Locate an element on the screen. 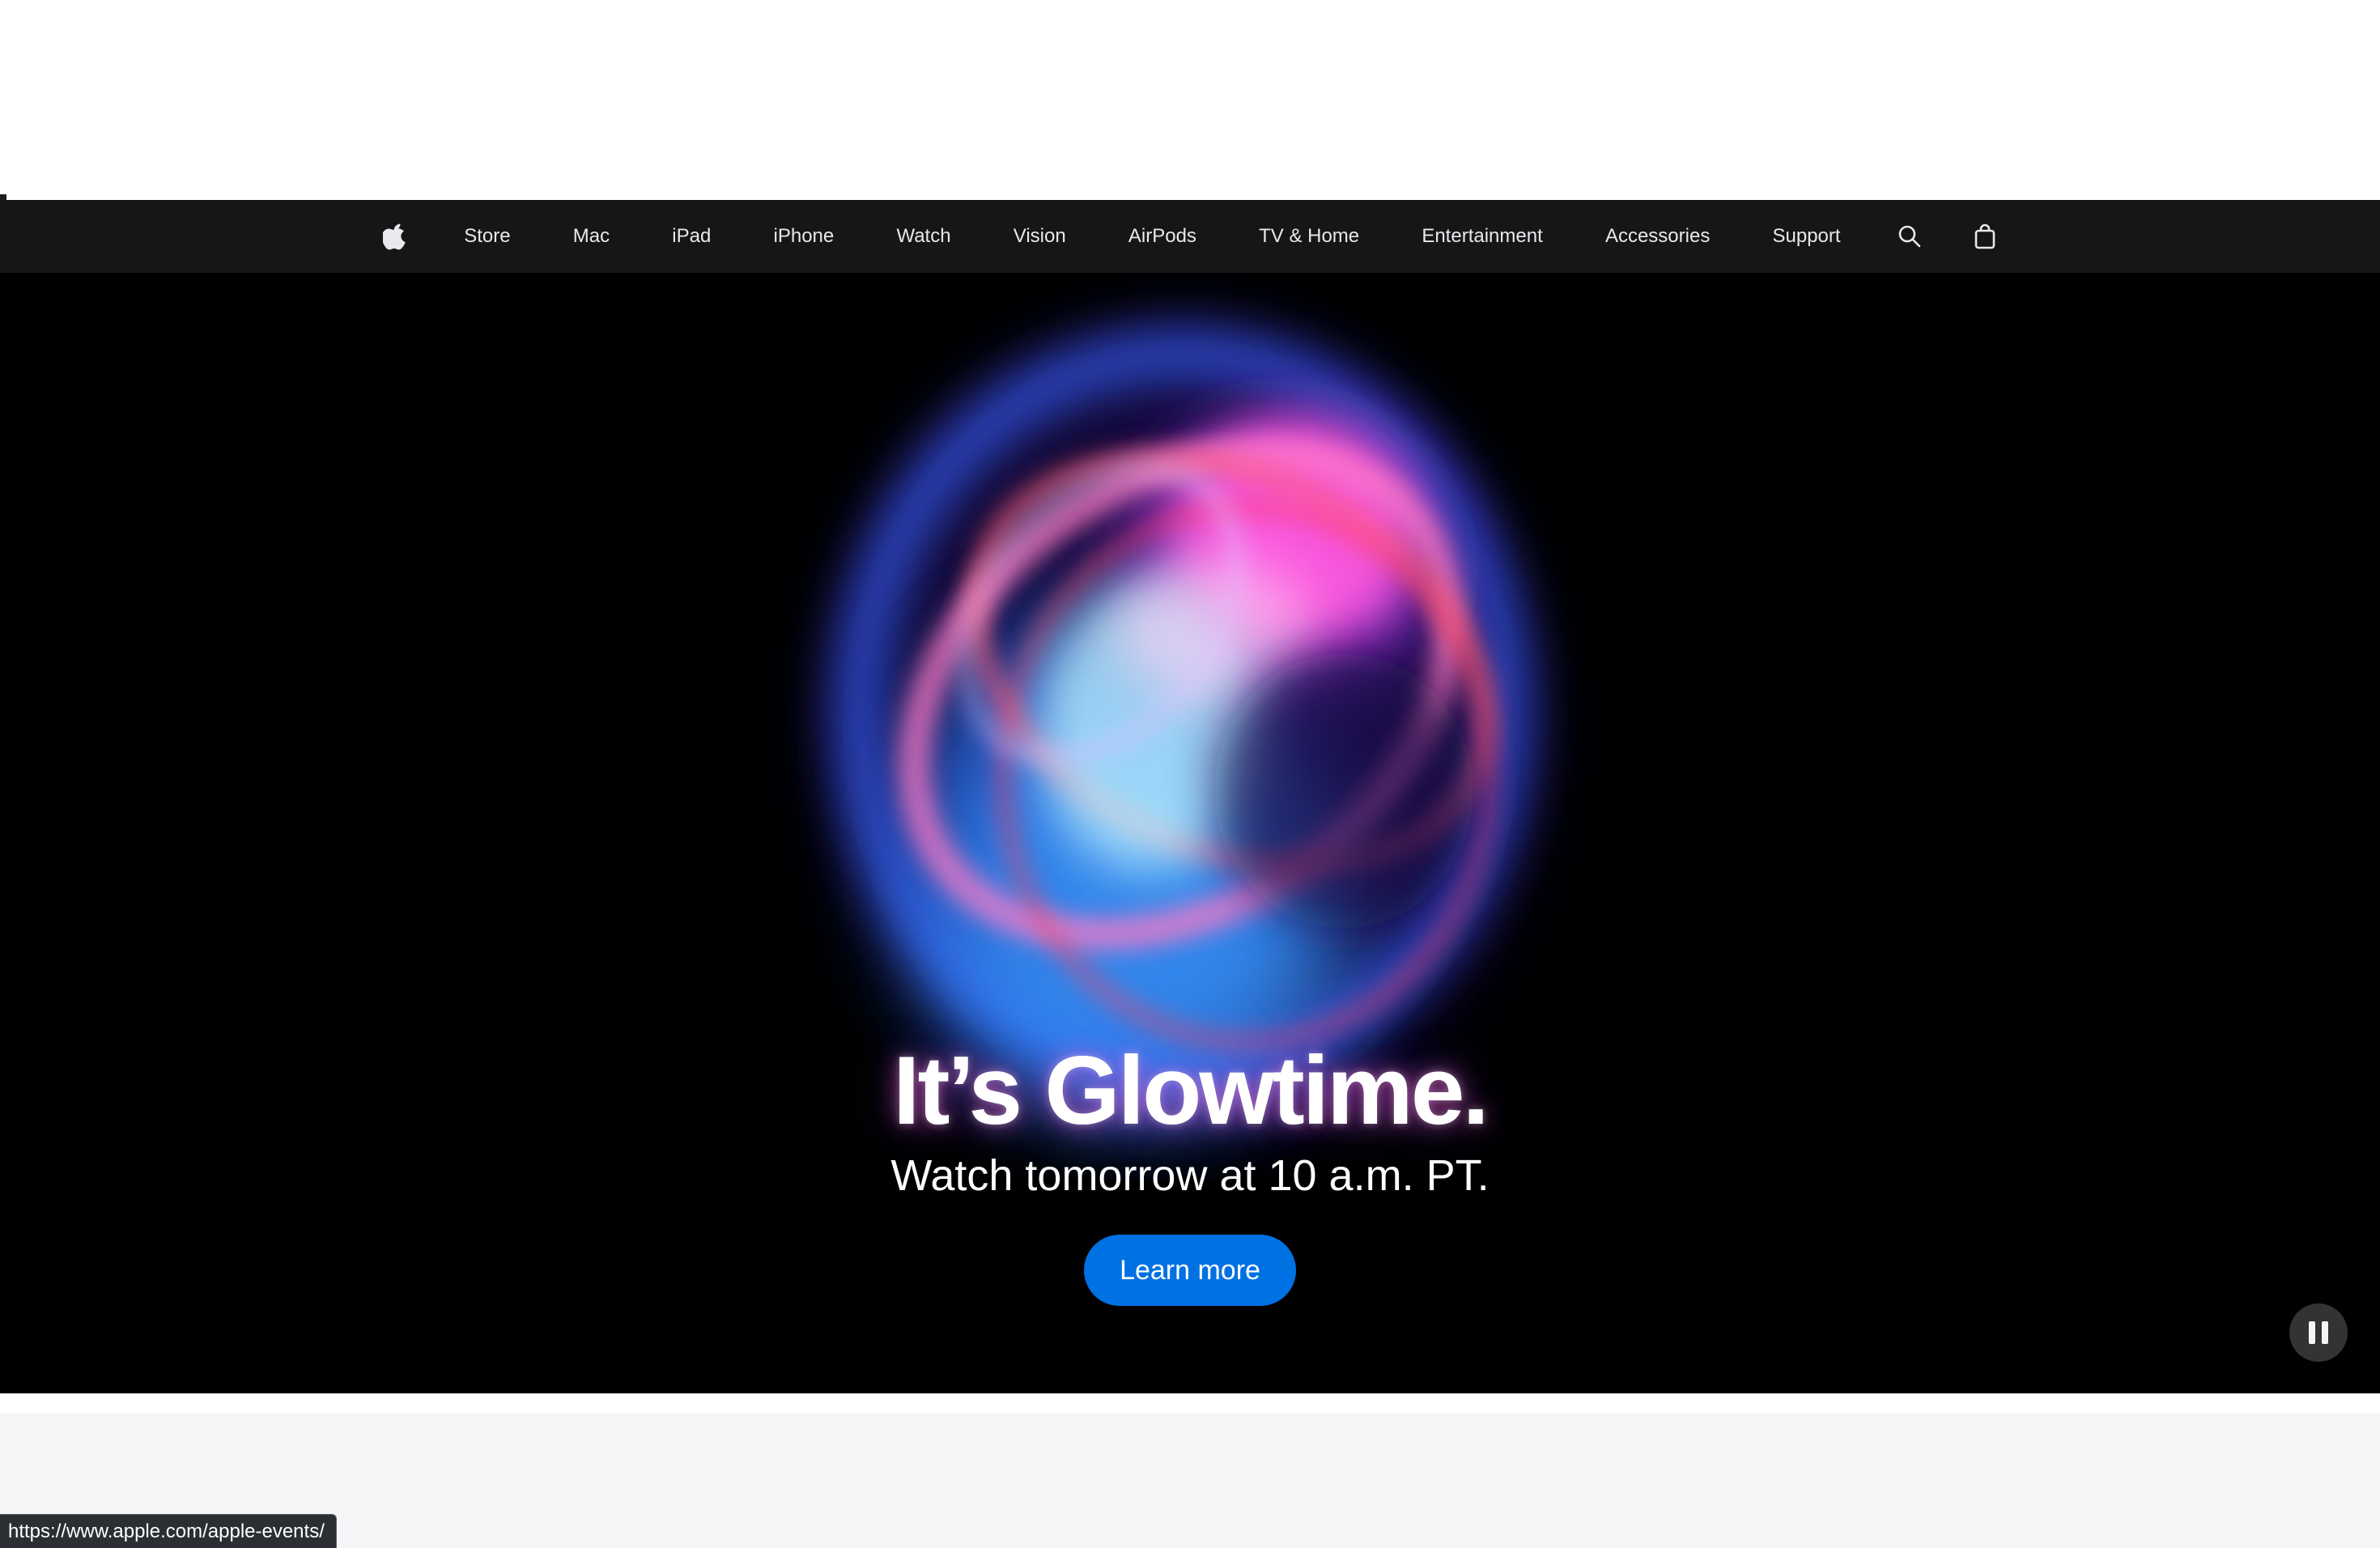 The width and height of the screenshot is (2380, 1548). pause-icon is located at coordinates (2318, 1332).